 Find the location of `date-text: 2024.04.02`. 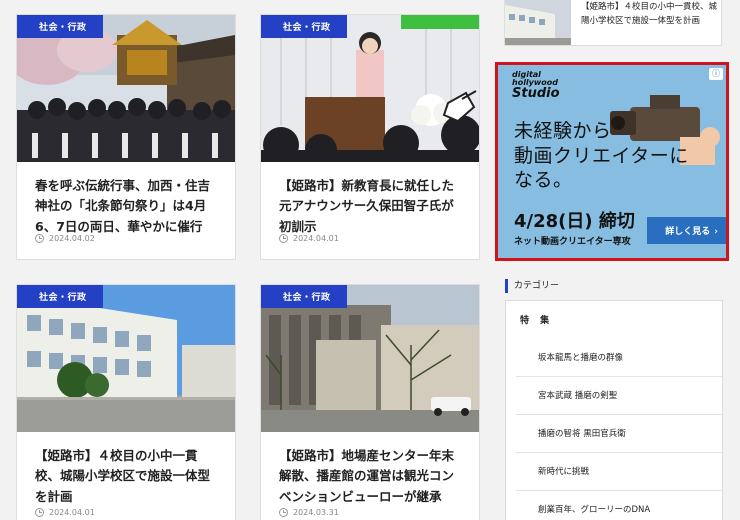

date-text: 2024.04.02 is located at coordinates (72, 238).